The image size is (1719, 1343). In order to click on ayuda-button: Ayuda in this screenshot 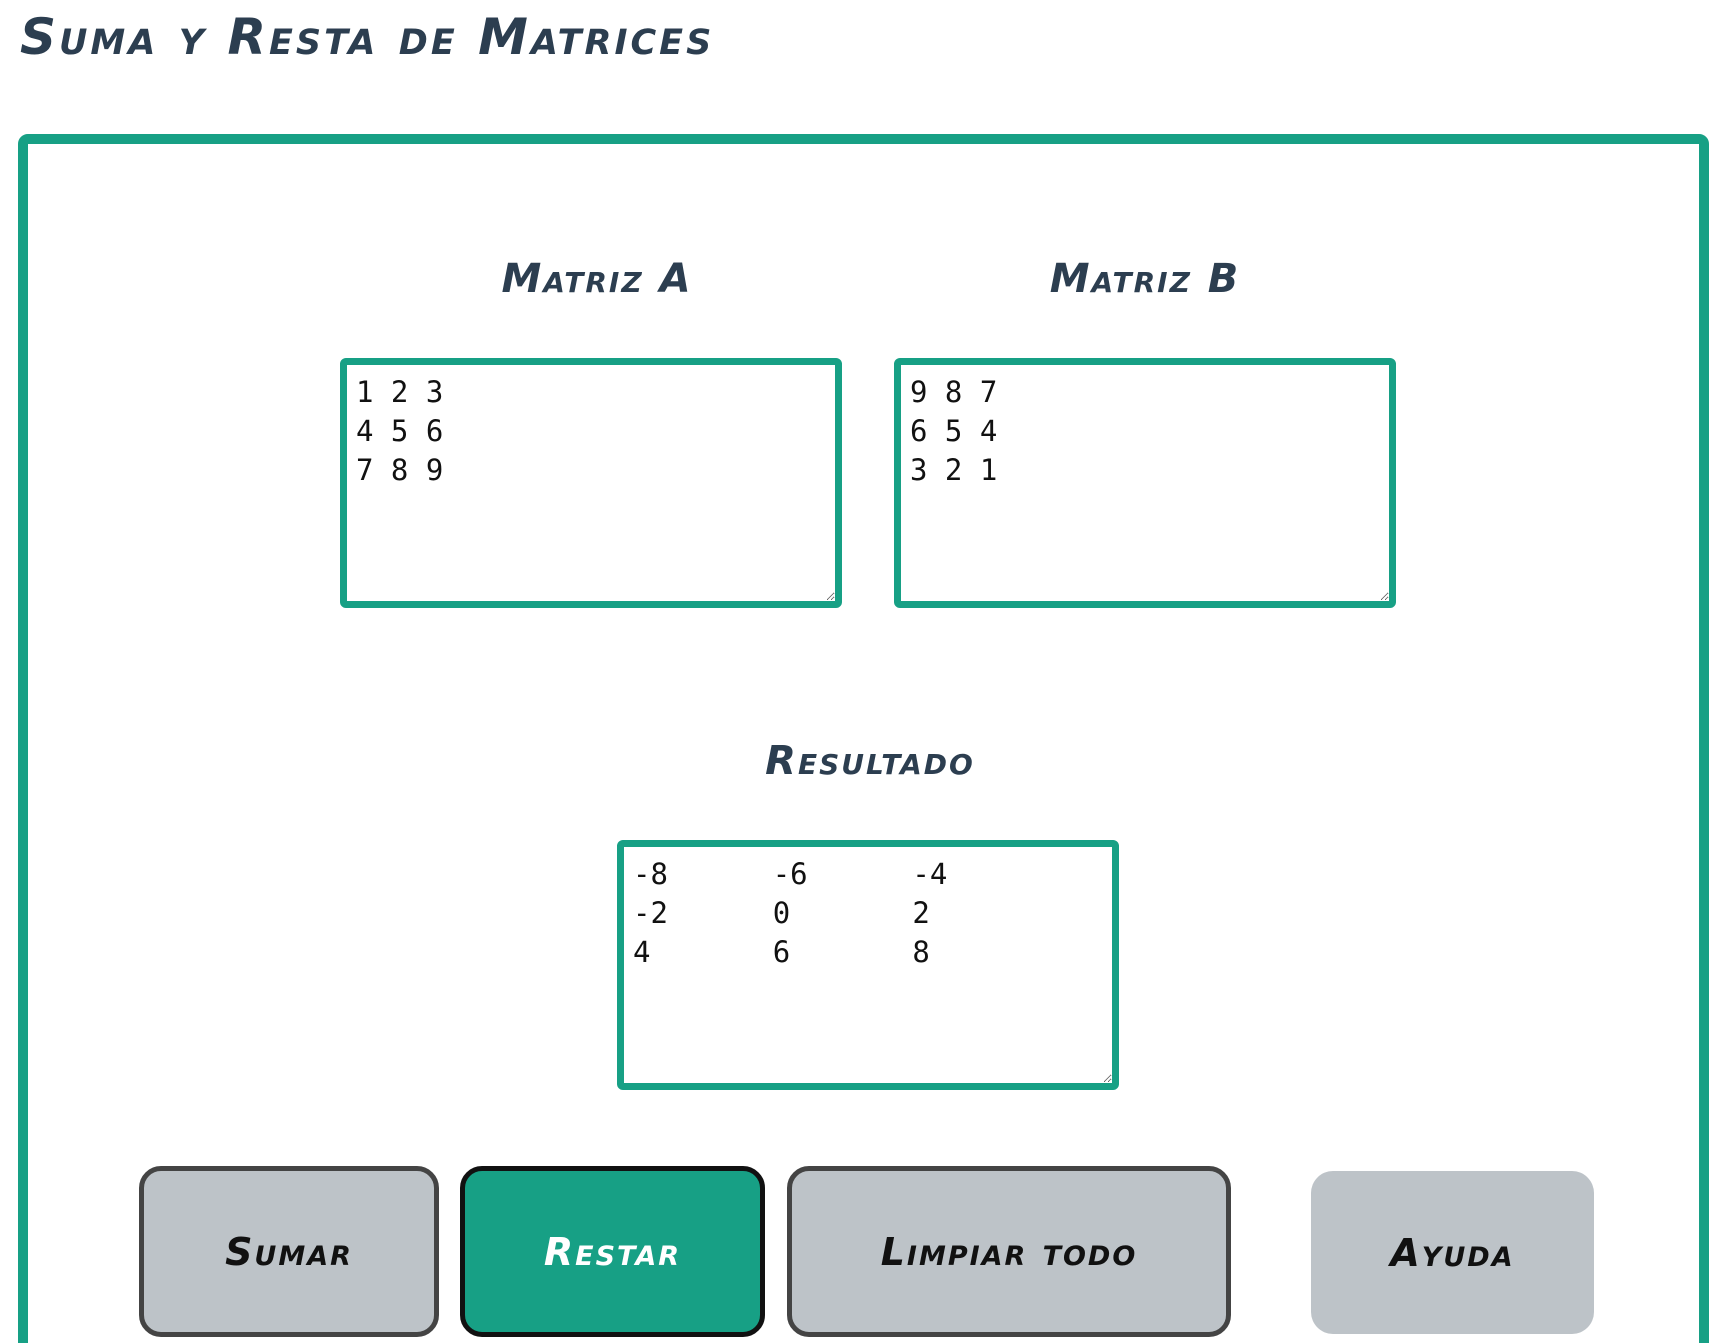, I will do `click(1452, 1252)`.